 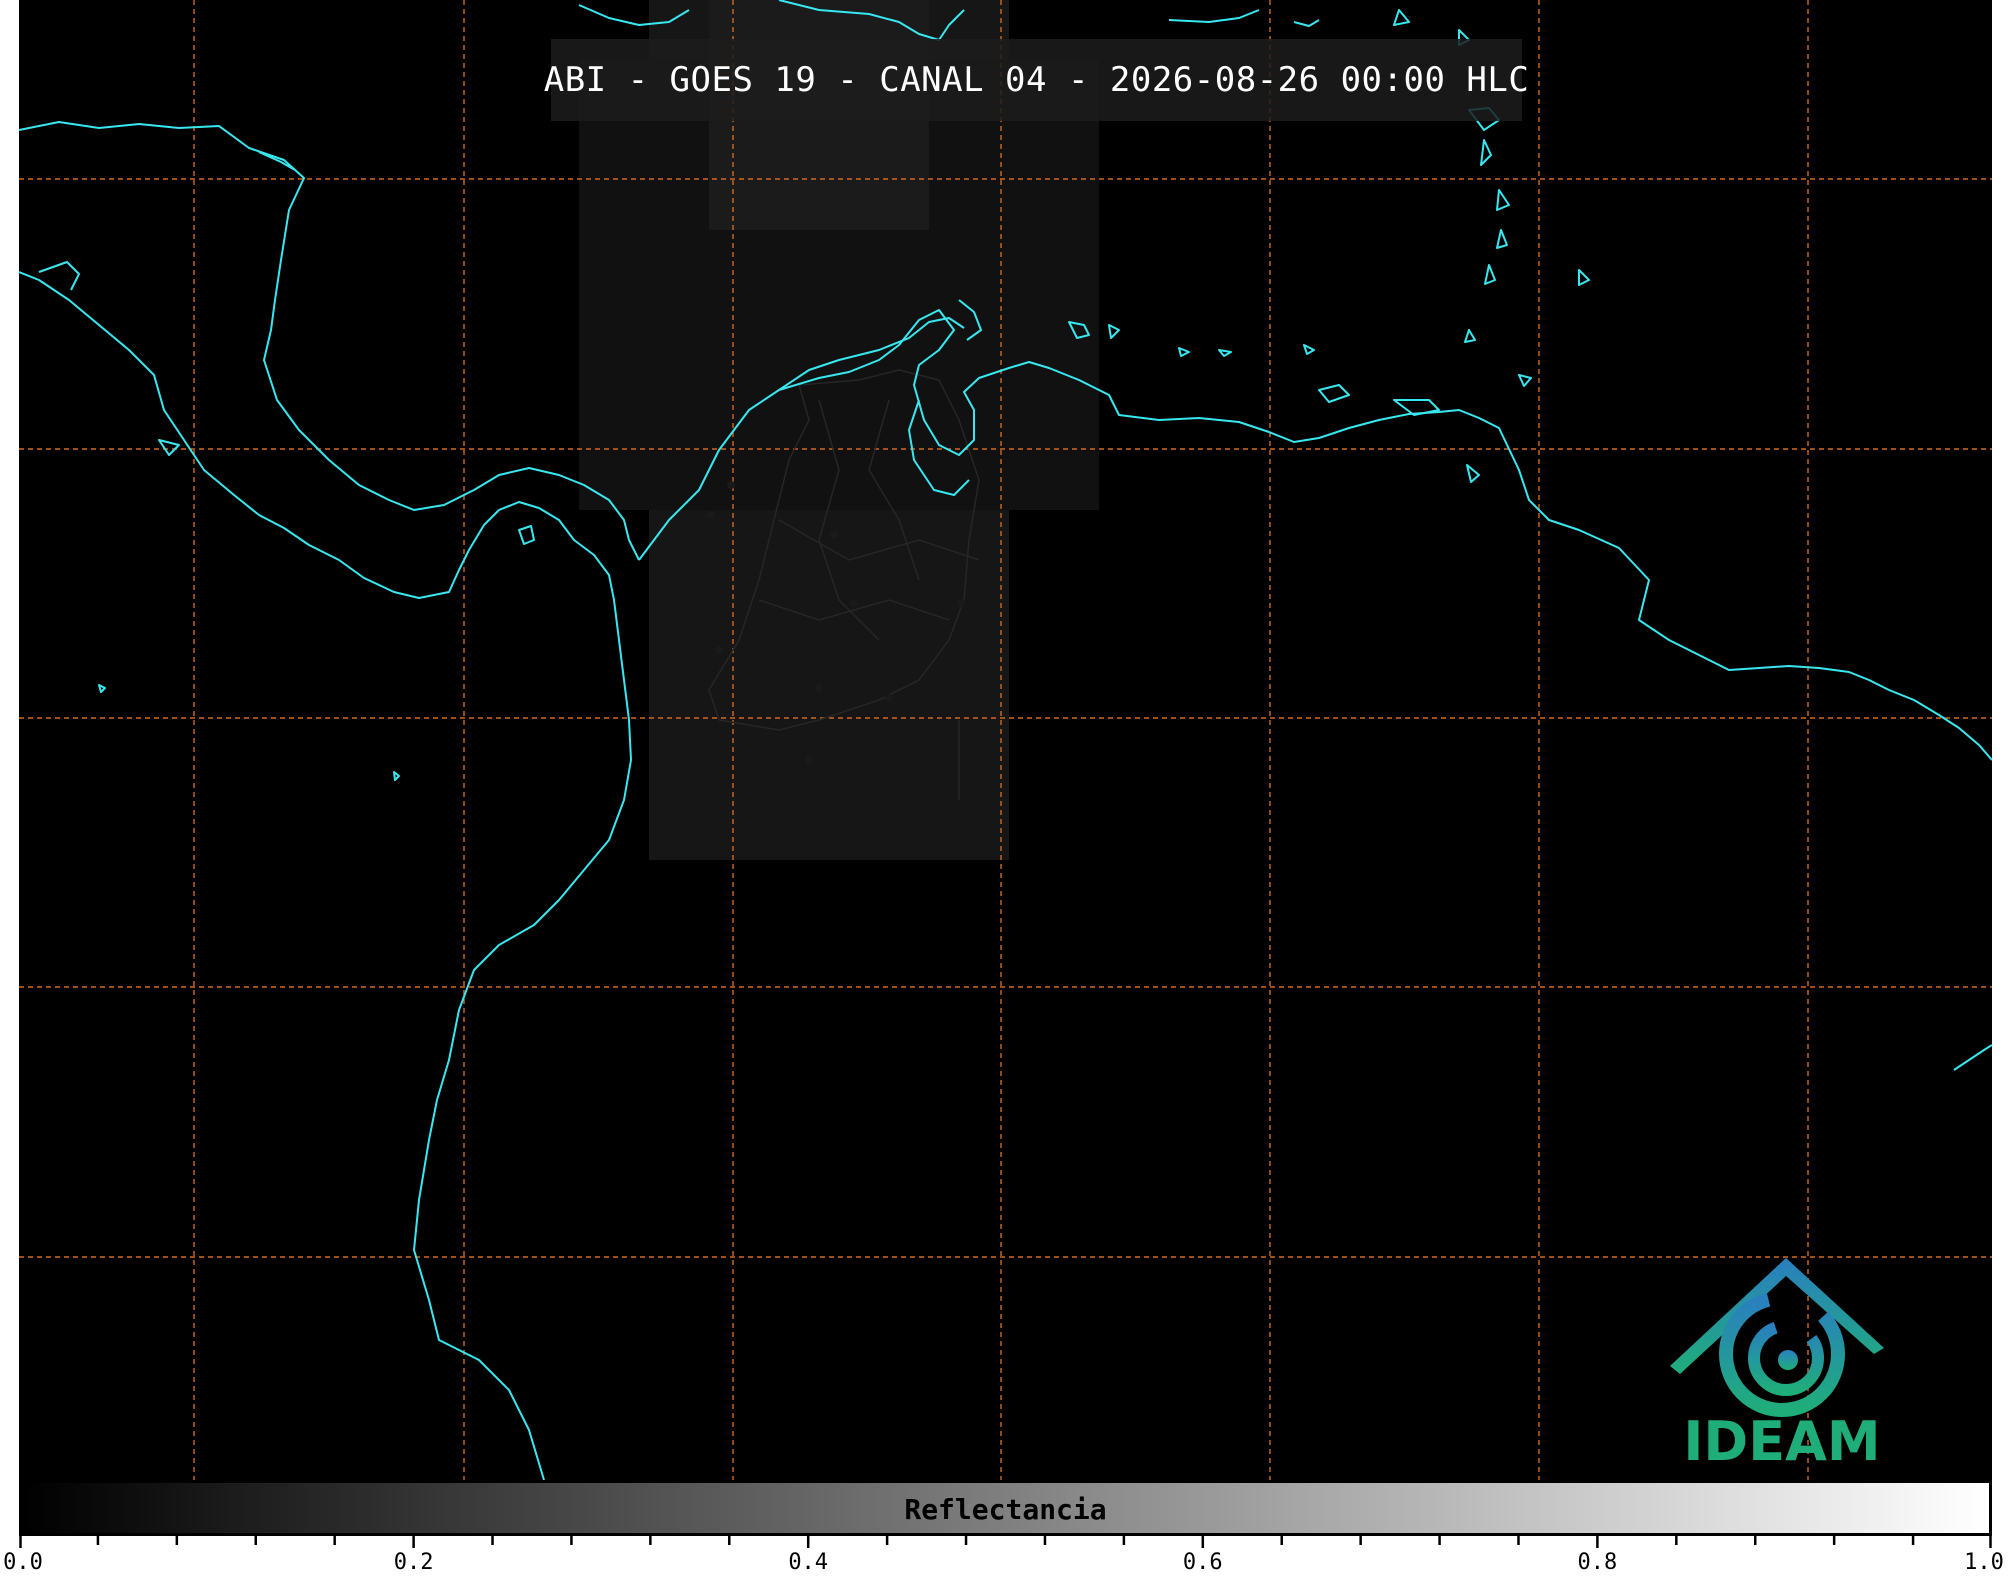 I want to click on colorbar-tick-label: 0.6, so click(x=1202, y=1562).